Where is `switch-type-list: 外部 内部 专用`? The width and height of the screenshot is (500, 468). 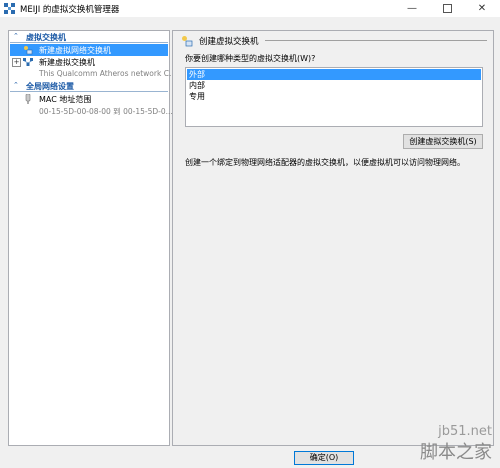
switch-type-list: 外部 内部 专用 is located at coordinates (334, 97).